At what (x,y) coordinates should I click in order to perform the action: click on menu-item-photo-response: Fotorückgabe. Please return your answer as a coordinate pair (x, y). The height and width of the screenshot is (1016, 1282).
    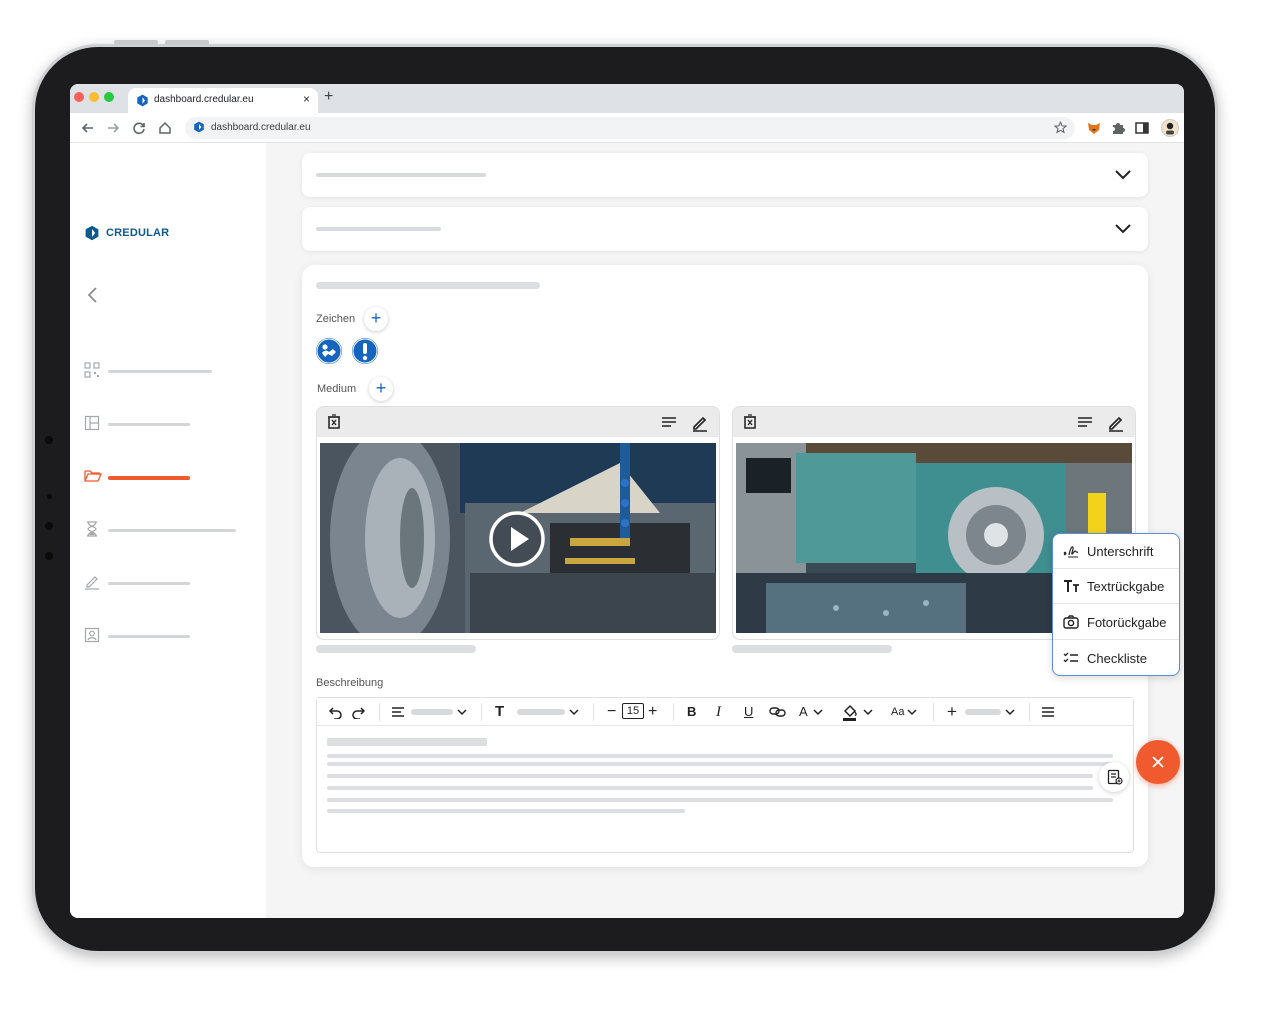
    Looking at the image, I should click on (1116, 622).